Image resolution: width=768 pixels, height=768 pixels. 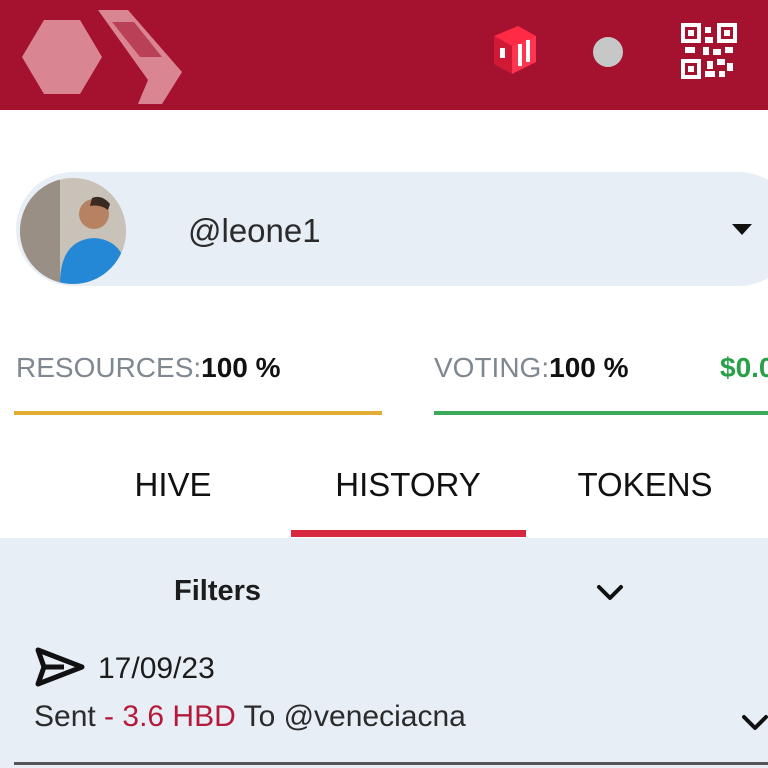 What do you see at coordinates (589, 367) in the screenshot?
I see `voting-value: 100 %` at bounding box center [589, 367].